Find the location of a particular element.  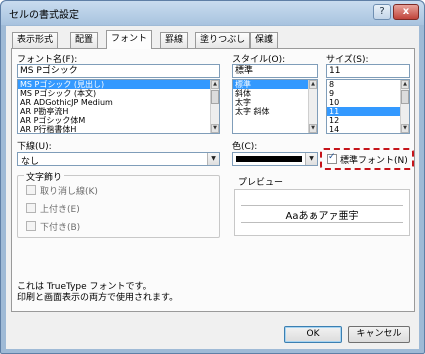

list-item: 太字 is located at coordinates (275, 102).